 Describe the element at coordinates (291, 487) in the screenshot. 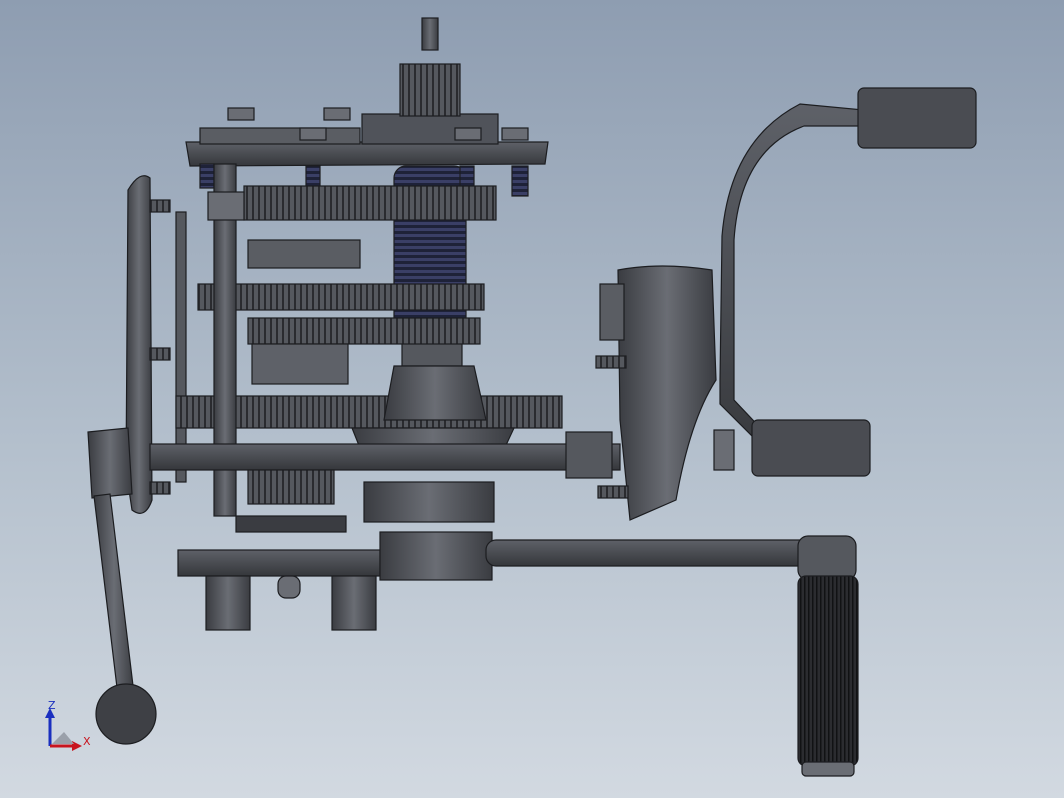

I see `lower-spring` at that location.